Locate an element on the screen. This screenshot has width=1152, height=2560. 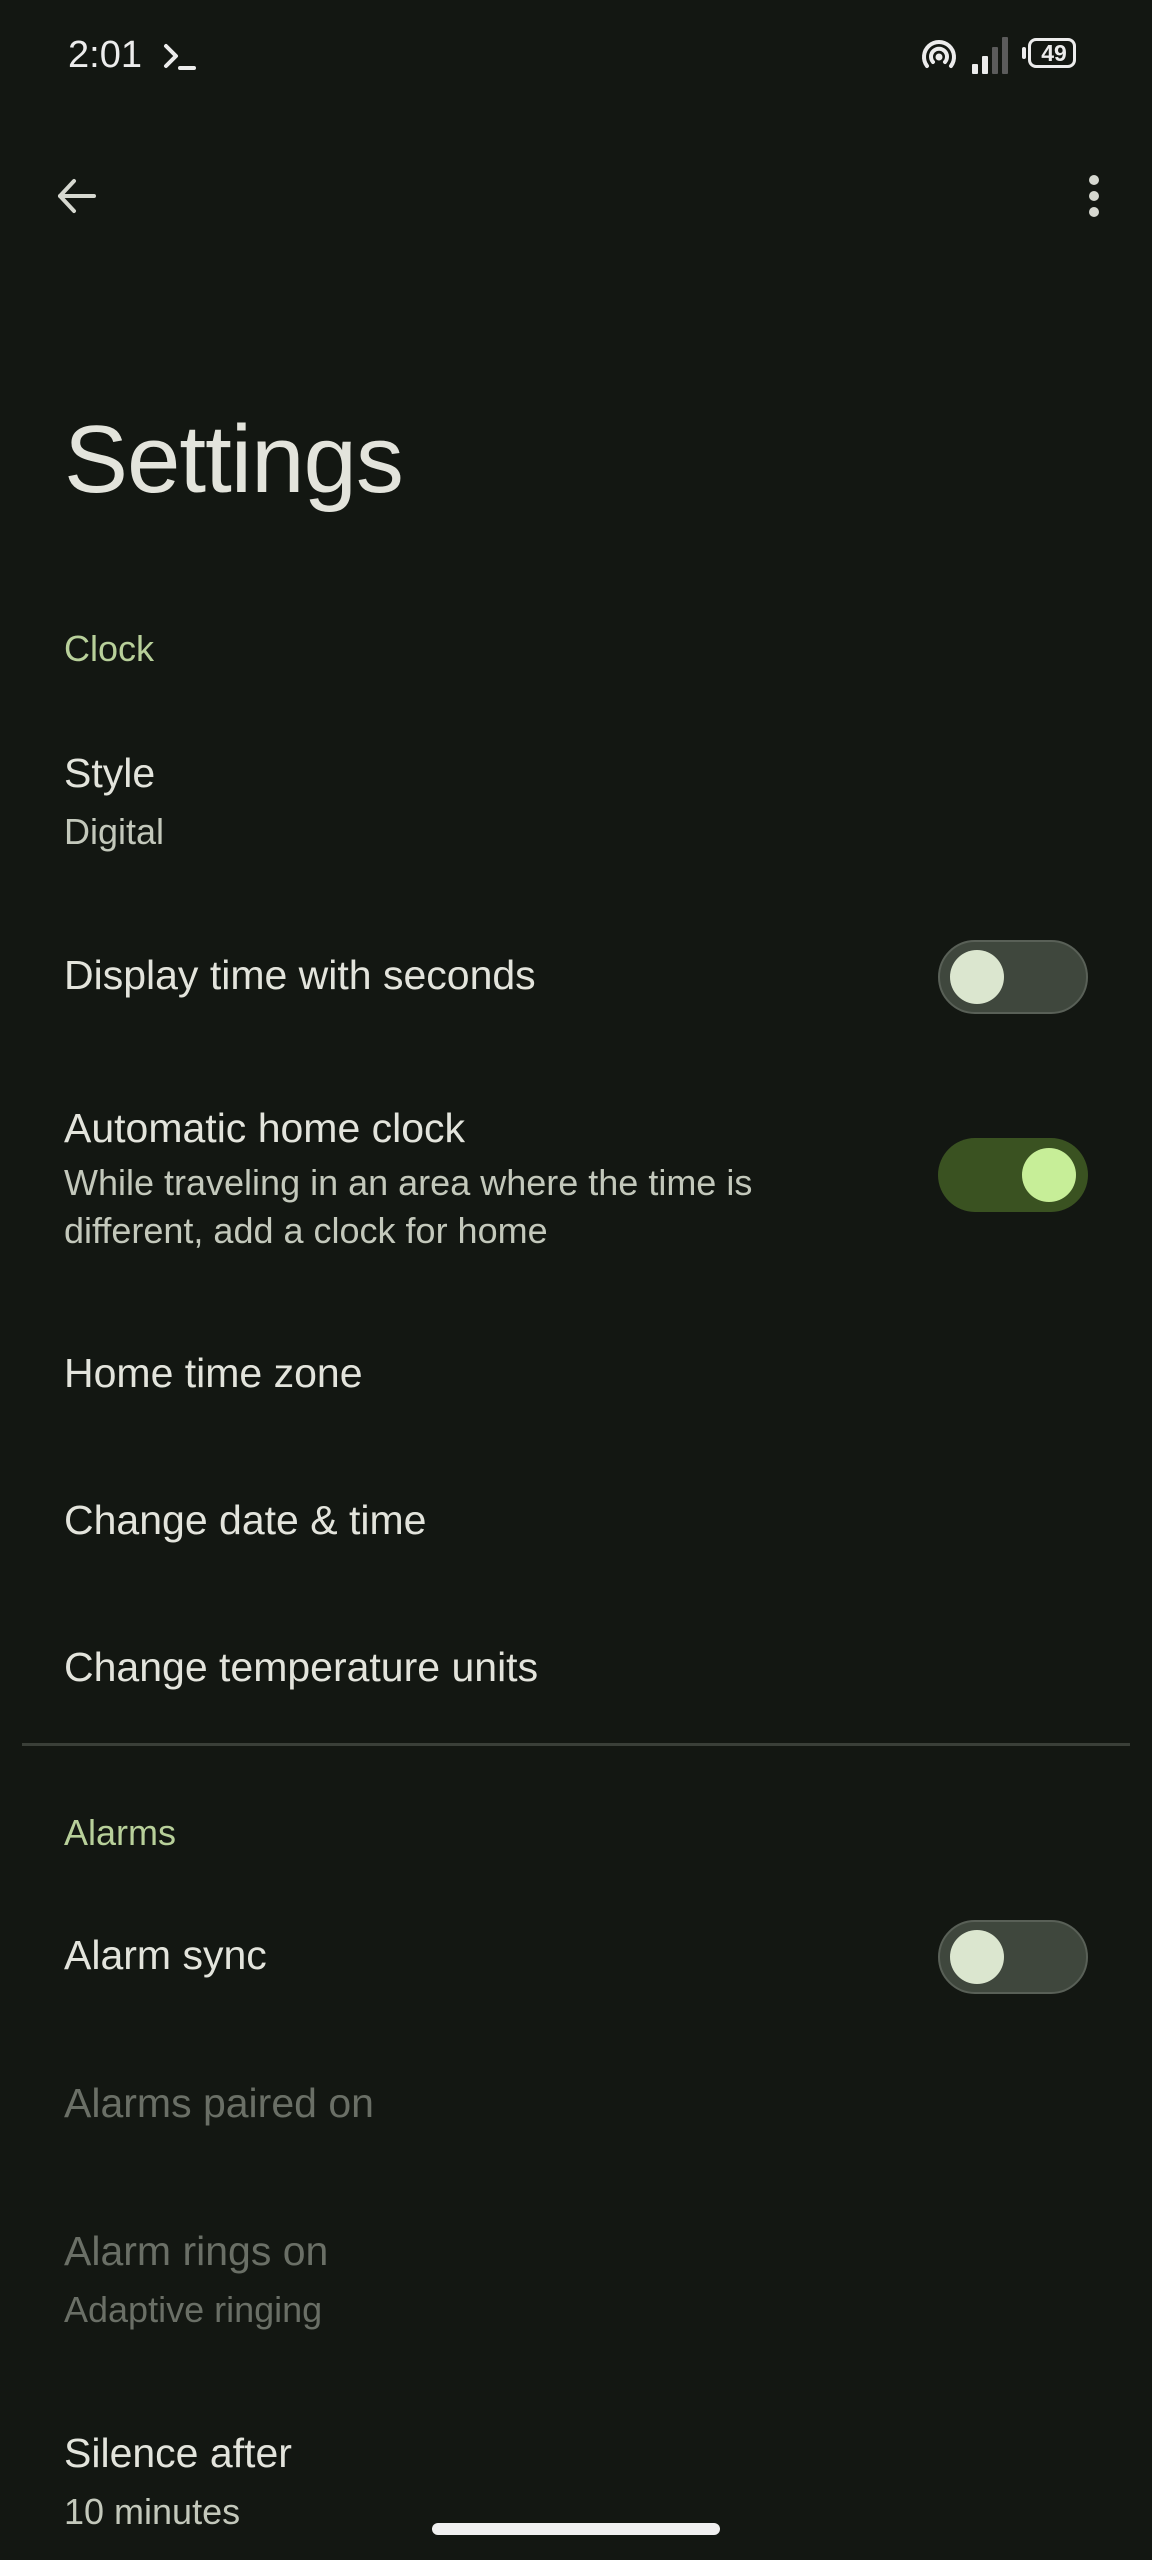
display-seconds-switch is located at coordinates (1013, 977).